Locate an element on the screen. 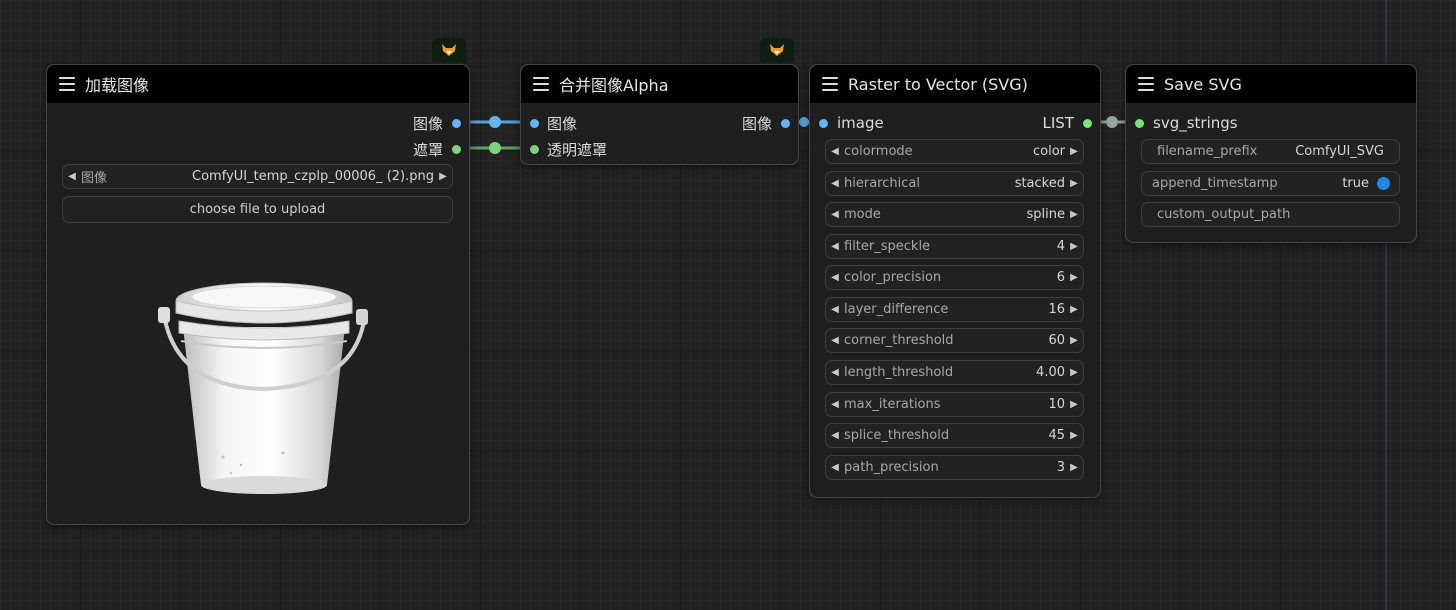 The image size is (1456, 610). node-header: Save SVG is located at coordinates (1271, 84).